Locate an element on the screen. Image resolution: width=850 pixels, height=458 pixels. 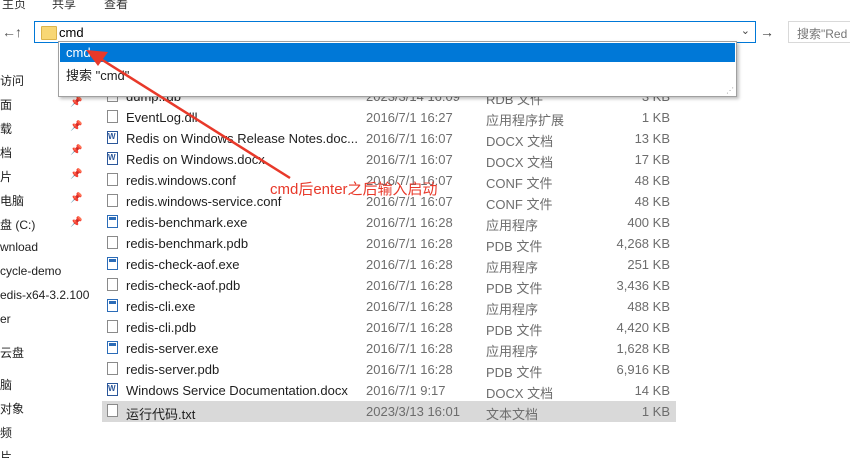
file-name: redis-server.pdb is located at coordinates (173, 369).